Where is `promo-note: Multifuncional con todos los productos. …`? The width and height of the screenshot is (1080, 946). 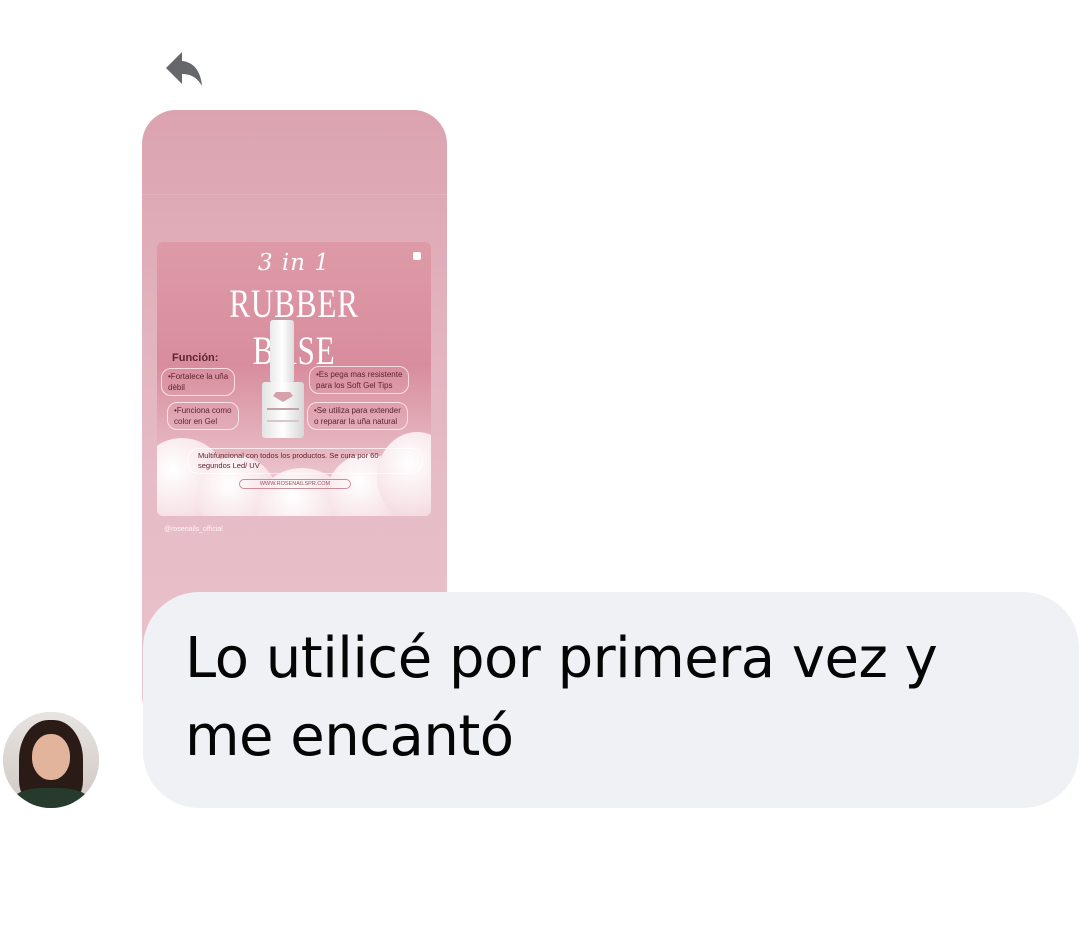 promo-note: Multifuncional con todos los productos. … is located at coordinates (305, 461).